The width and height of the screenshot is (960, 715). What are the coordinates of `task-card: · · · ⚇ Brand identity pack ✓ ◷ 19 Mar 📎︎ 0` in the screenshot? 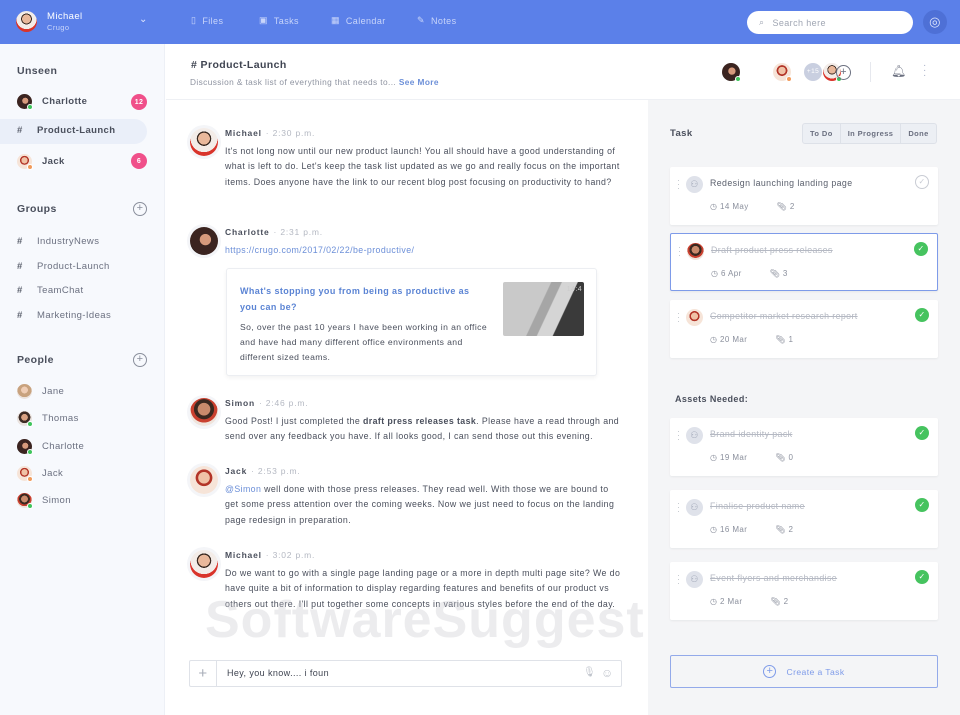 It's located at (804, 447).